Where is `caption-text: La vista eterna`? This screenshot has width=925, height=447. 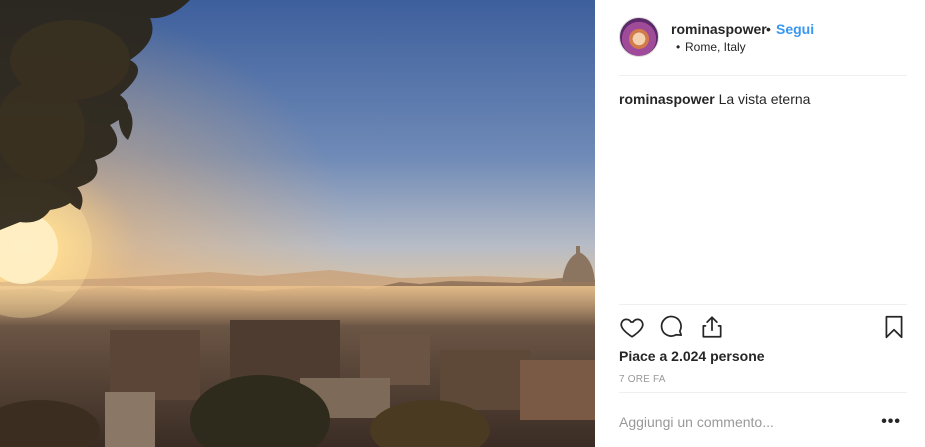
caption-text: La vista eterna is located at coordinates (764, 99).